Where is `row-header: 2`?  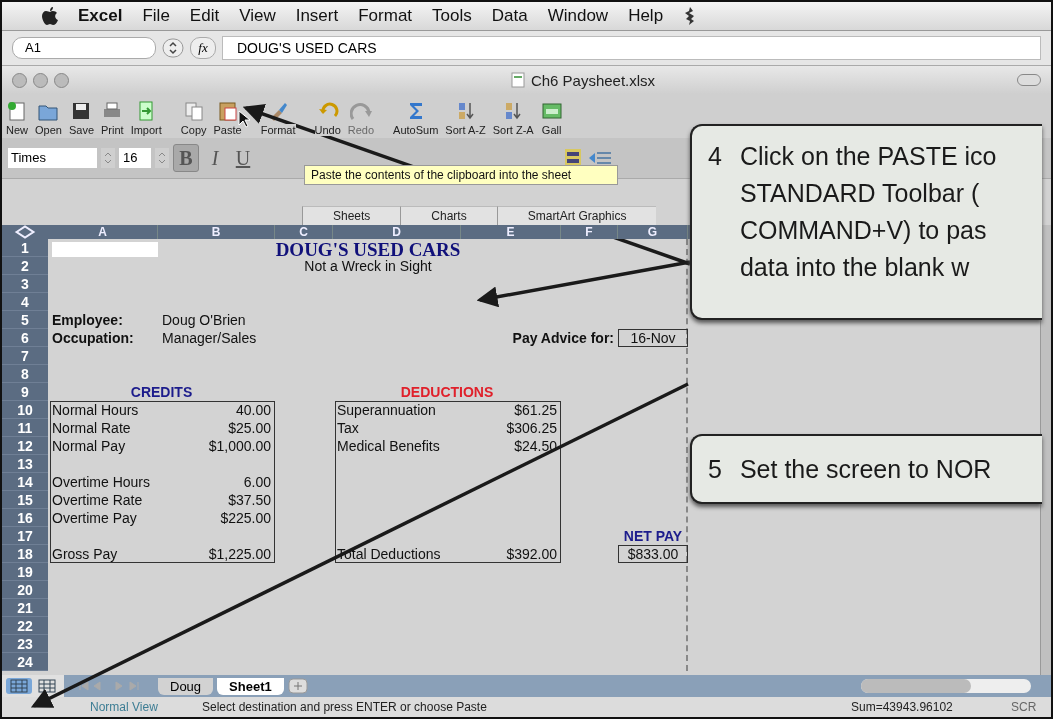 row-header: 2 is located at coordinates (25, 266).